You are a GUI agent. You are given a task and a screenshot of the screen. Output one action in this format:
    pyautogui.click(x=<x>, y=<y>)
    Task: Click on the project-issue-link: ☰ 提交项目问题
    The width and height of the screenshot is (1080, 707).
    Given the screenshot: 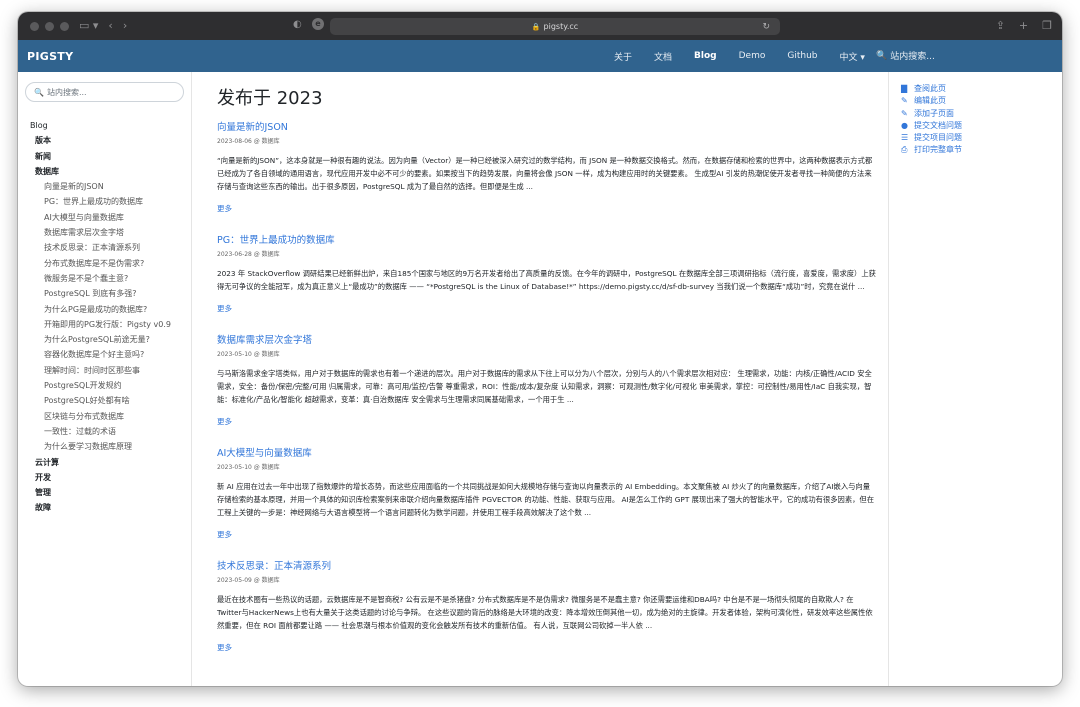 What is the action you would take?
    pyautogui.click(x=981, y=138)
    